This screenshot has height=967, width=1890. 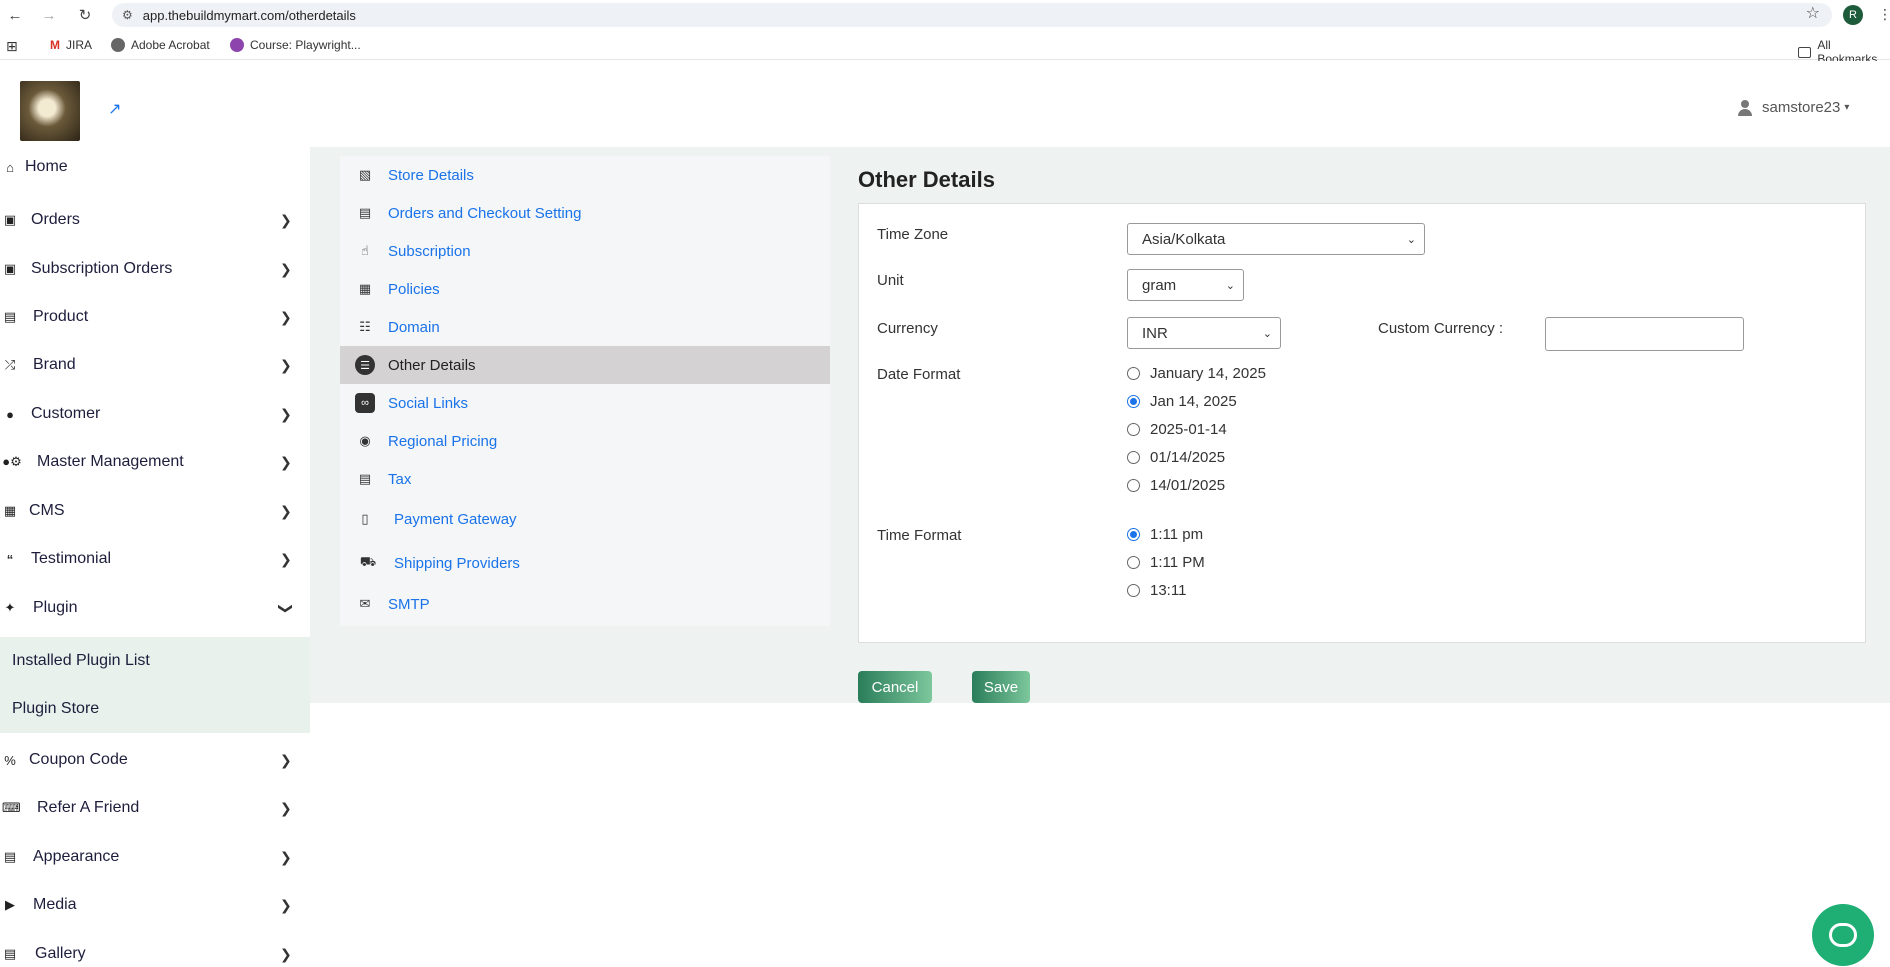 What do you see at coordinates (286, 608) in the screenshot?
I see `chevron-down-icon: ❯` at bounding box center [286, 608].